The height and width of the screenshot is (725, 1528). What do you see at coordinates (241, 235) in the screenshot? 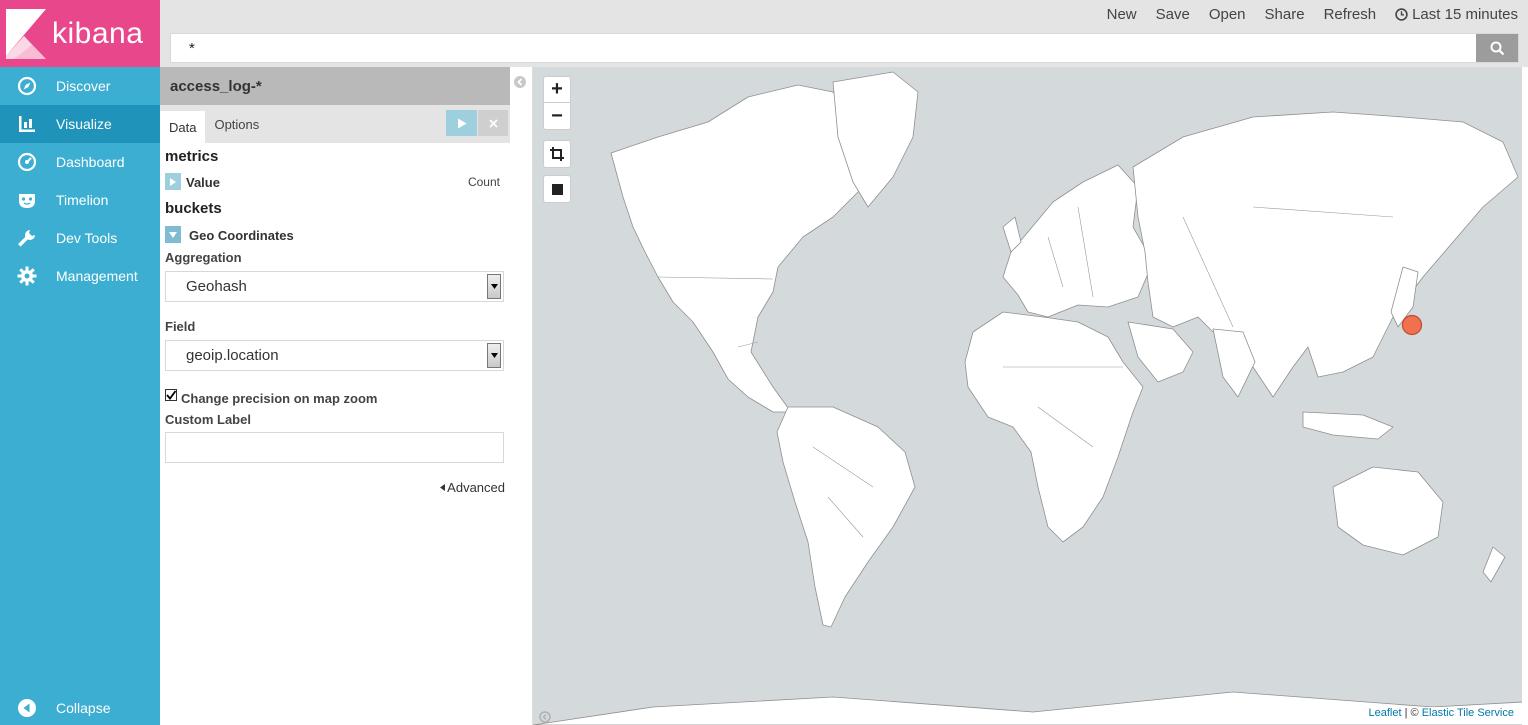
I see `bucket-agg-label: Geo Coordinates` at bounding box center [241, 235].